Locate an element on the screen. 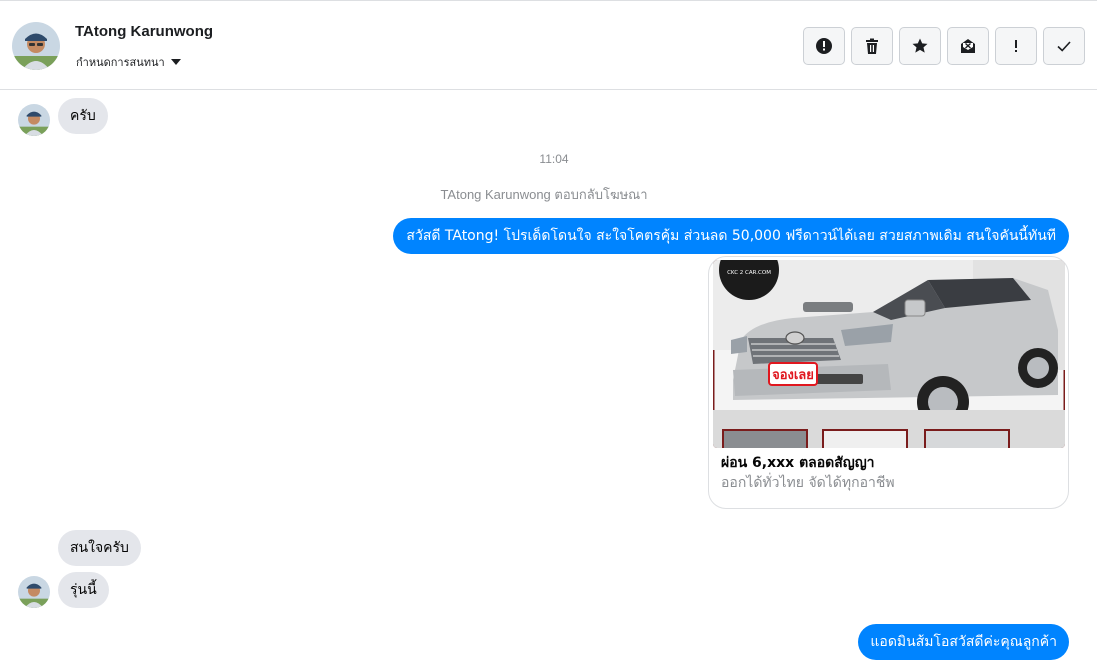  outgoing-message: แอดมินส้มโอสวัสดีค่ะคุณลูกค้า is located at coordinates (963, 642).